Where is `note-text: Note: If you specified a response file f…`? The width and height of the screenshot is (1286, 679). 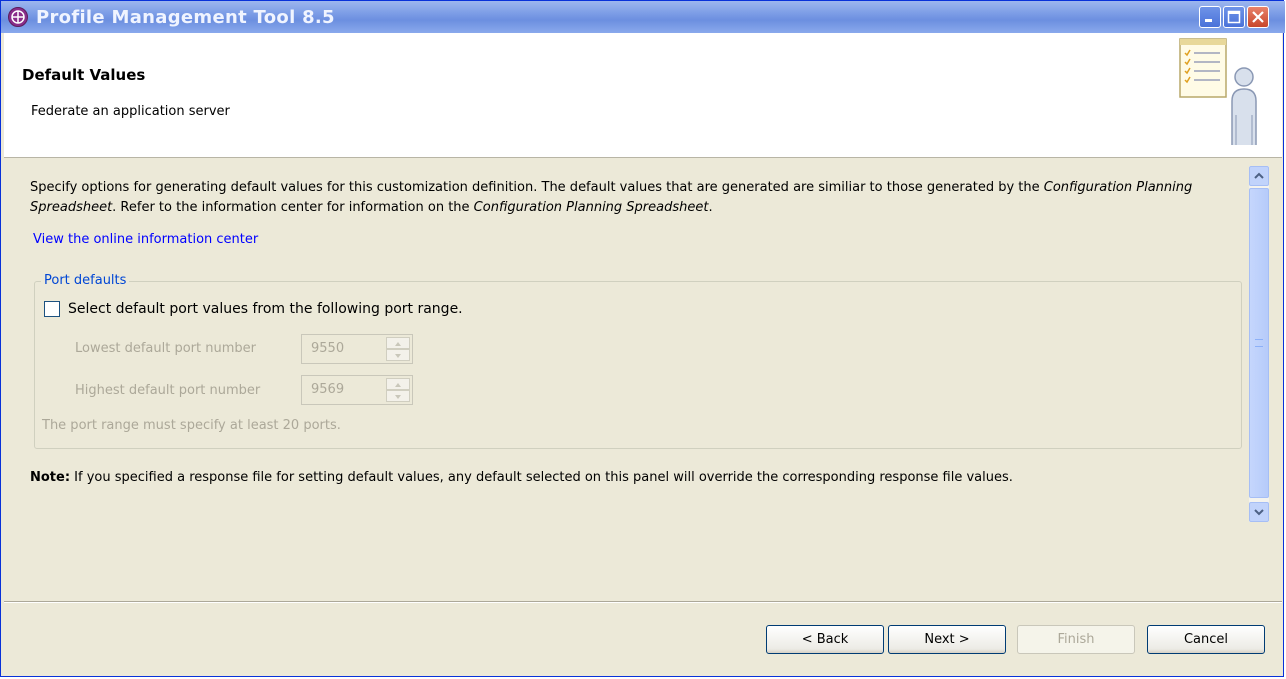
note-text: Note: If you specified a response file f… is located at coordinates (521, 477).